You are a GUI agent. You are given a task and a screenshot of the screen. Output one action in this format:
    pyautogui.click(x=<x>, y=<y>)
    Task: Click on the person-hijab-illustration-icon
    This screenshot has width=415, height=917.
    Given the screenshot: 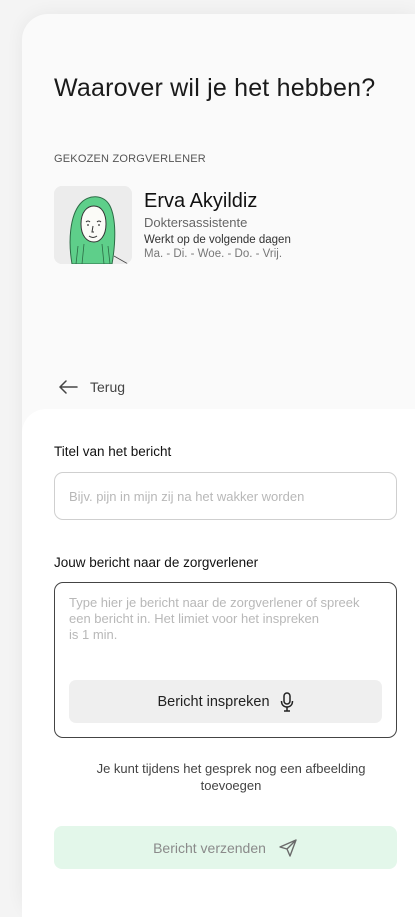 What is the action you would take?
    pyautogui.click(x=93, y=225)
    